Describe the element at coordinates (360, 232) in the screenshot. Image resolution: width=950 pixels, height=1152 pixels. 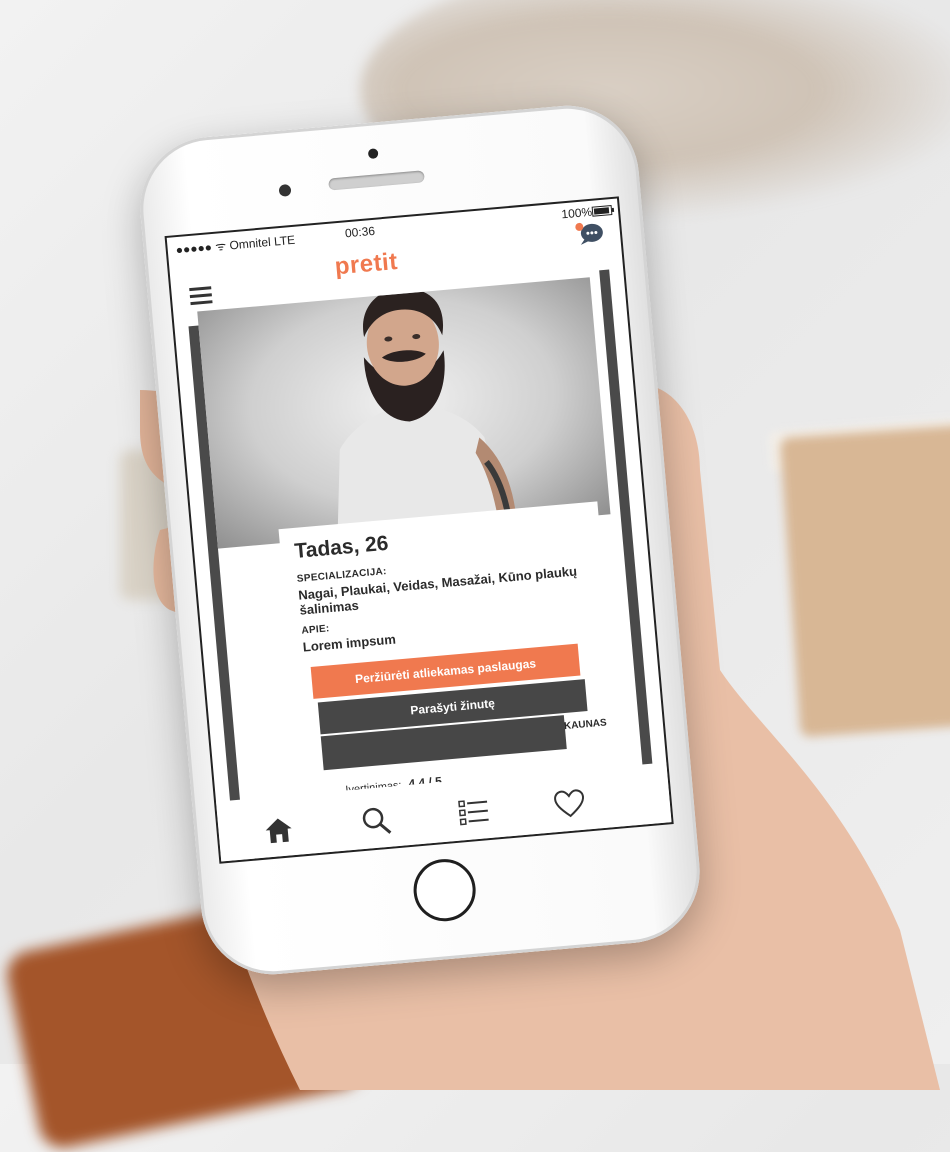
I see `status-time: 00:36` at that location.